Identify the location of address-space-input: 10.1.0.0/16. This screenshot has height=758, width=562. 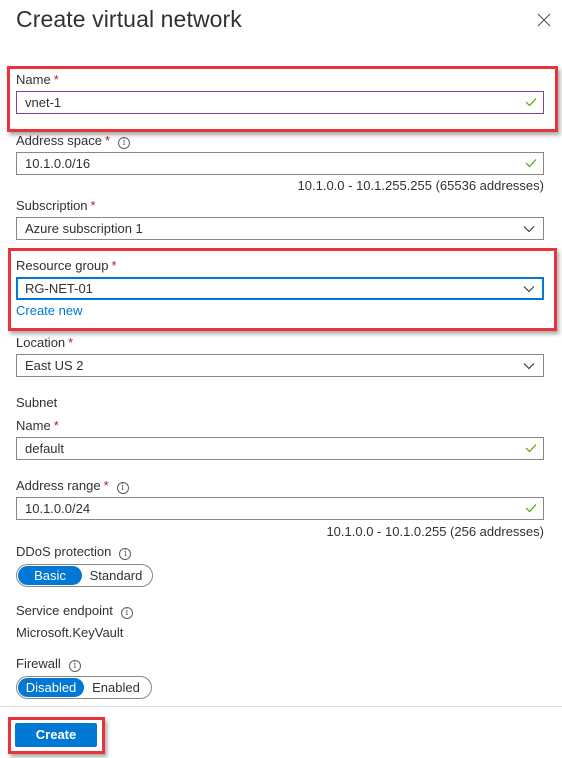
(280, 163).